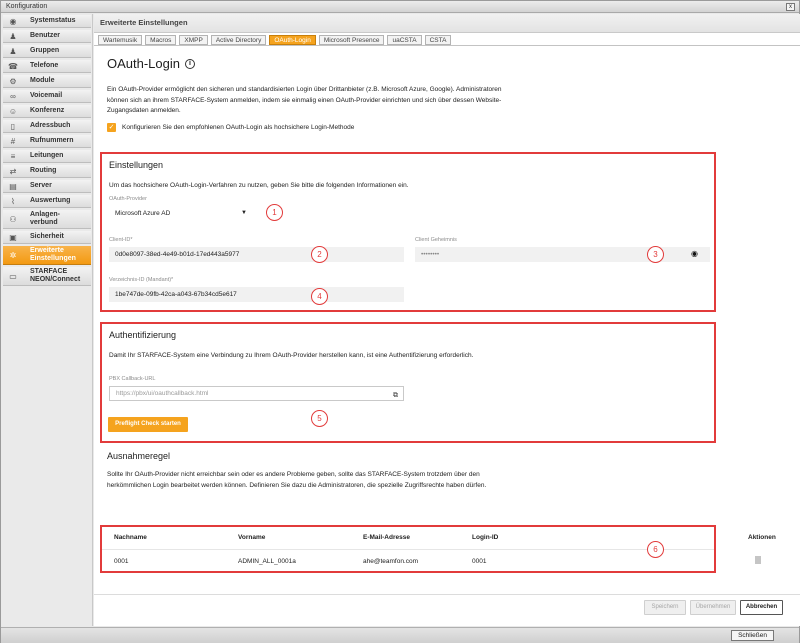 Image resolution: width=800 pixels, height=643 pixels. I want to click on preflight-check-button: Preflight Check starten, so click(148, 424).